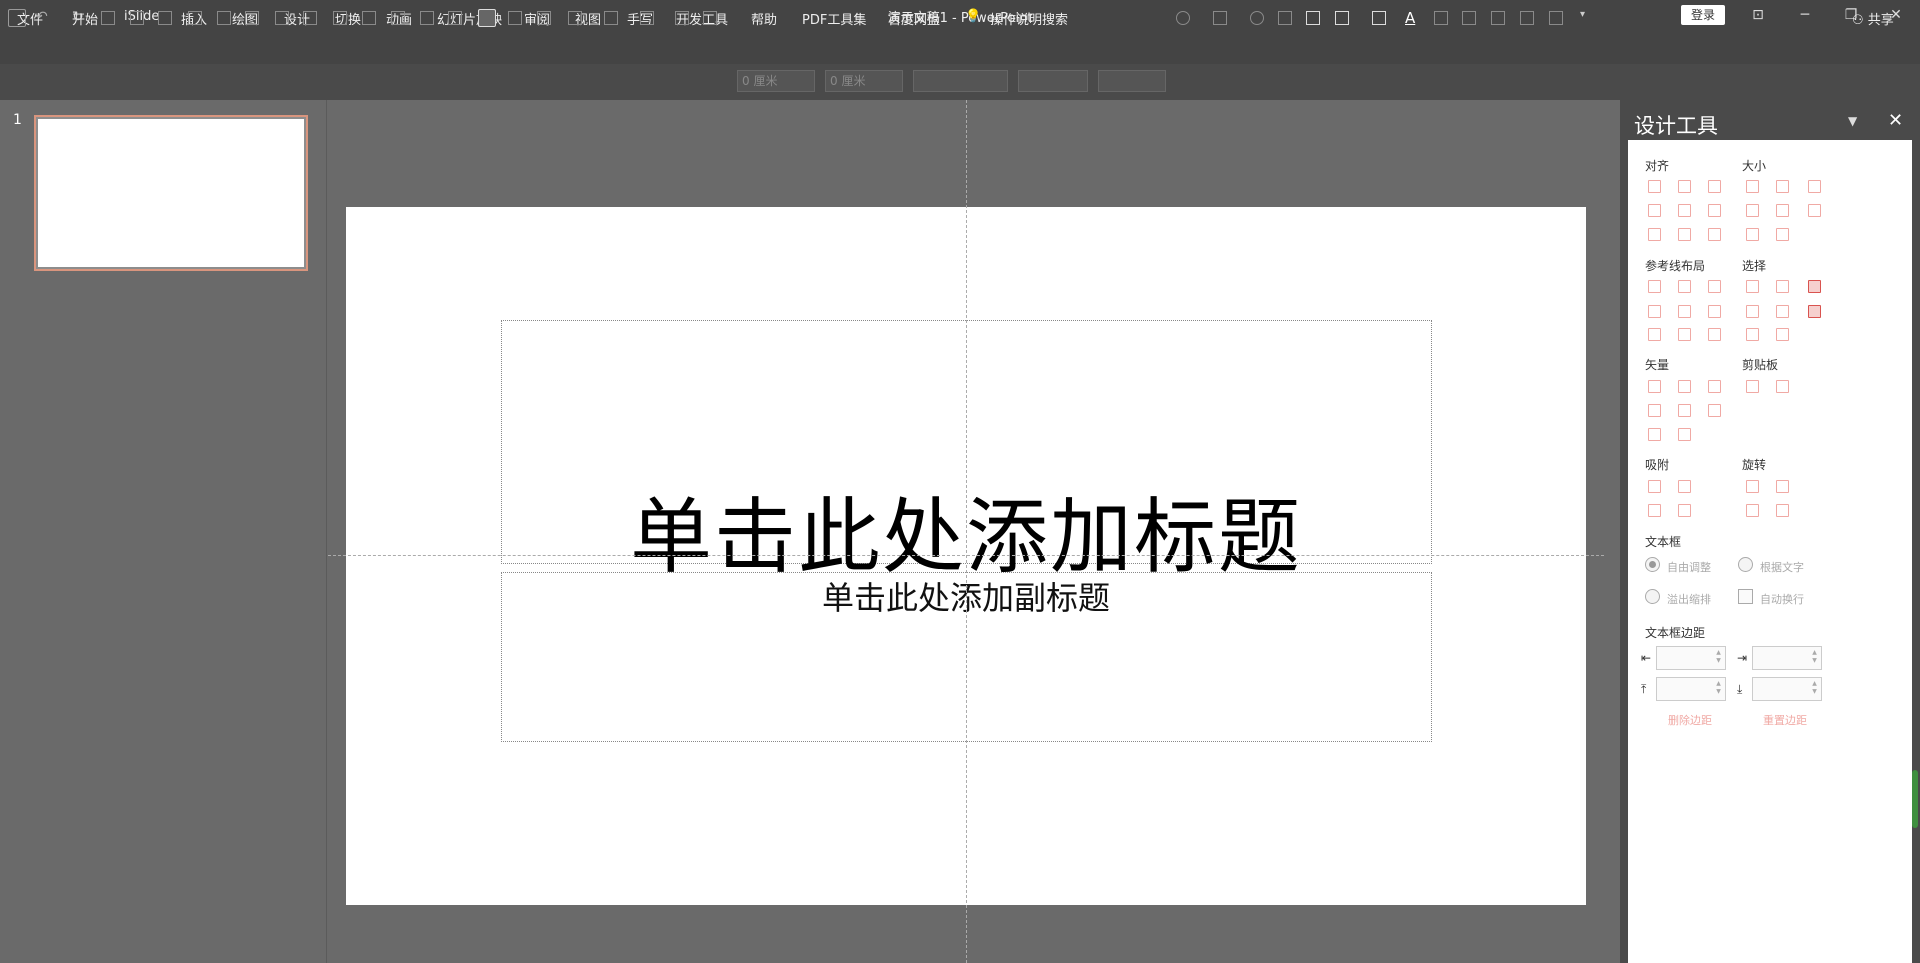  What do you see at coordinates (1053, 81) in the screenshot?
I see `size-select` at bounding box center [1053, 81].